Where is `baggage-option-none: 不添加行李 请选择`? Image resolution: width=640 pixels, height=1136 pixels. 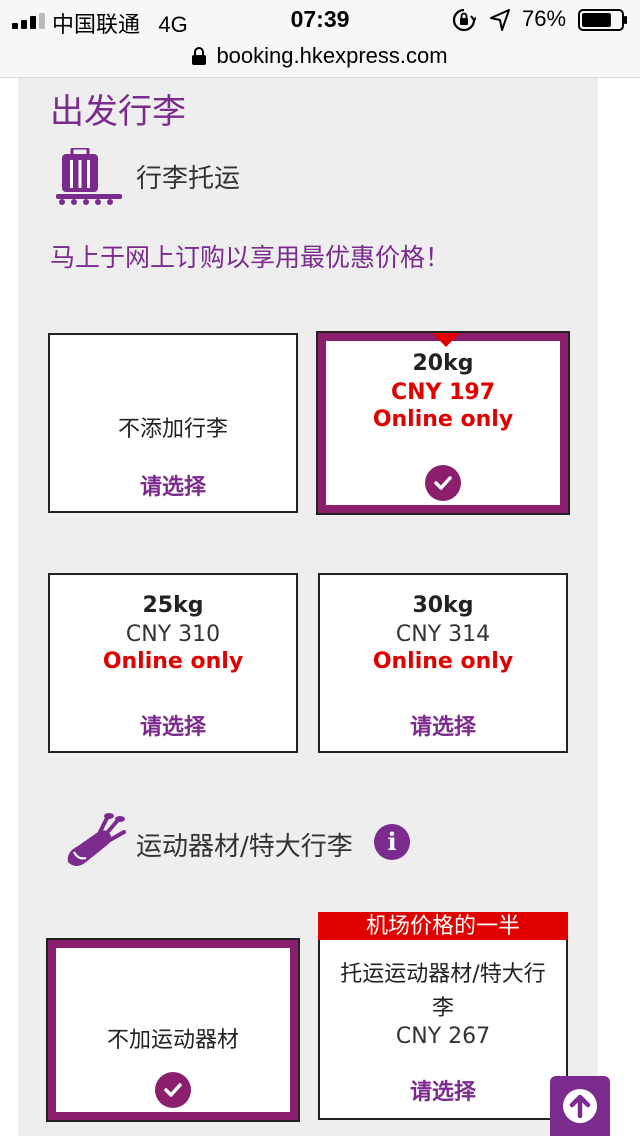
baggage-option-none: 不添加行李 请选择 is located at coordinates (173, 423).